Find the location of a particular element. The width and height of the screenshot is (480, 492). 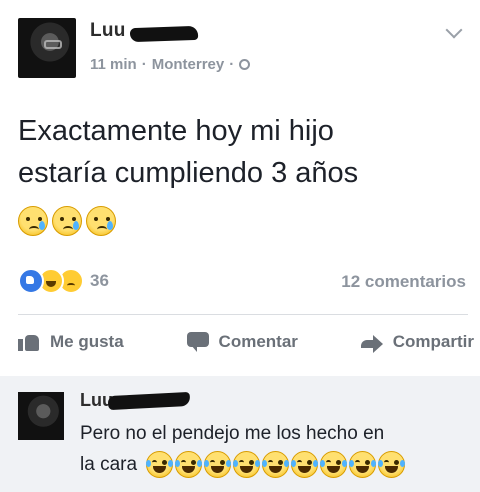

post-location: Monterrey is located at coordinates (188, 64).